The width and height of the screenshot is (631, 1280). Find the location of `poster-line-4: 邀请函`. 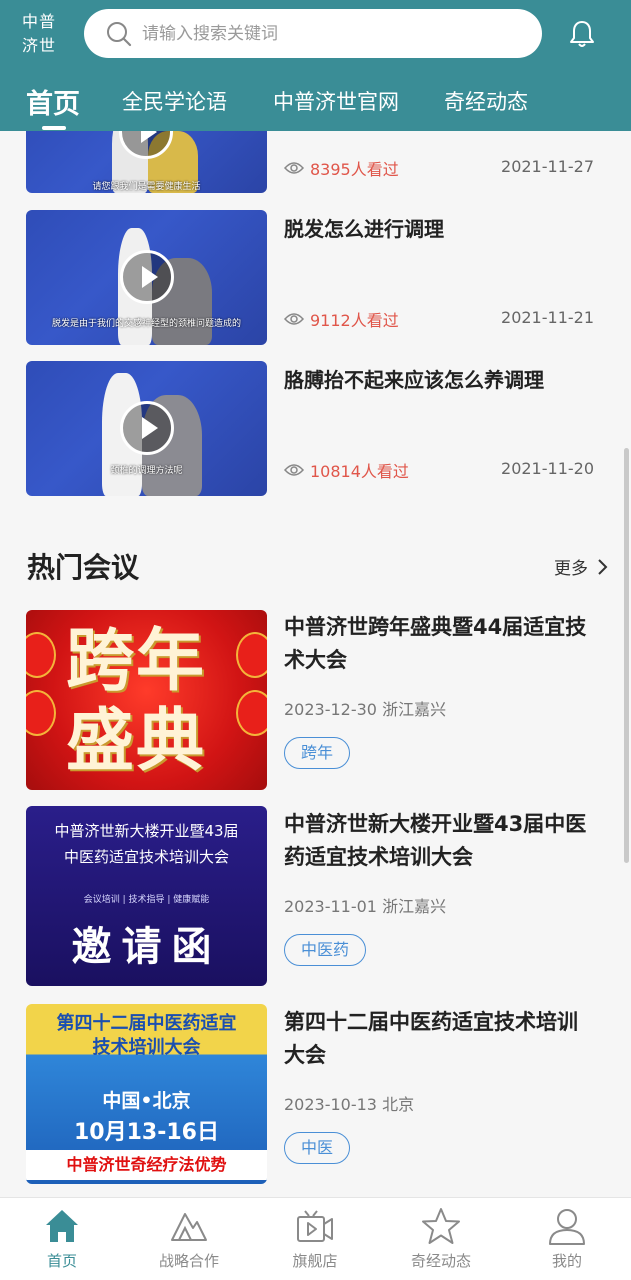

poster-line-4: 邀请函 is located at coordinates (146, 947).